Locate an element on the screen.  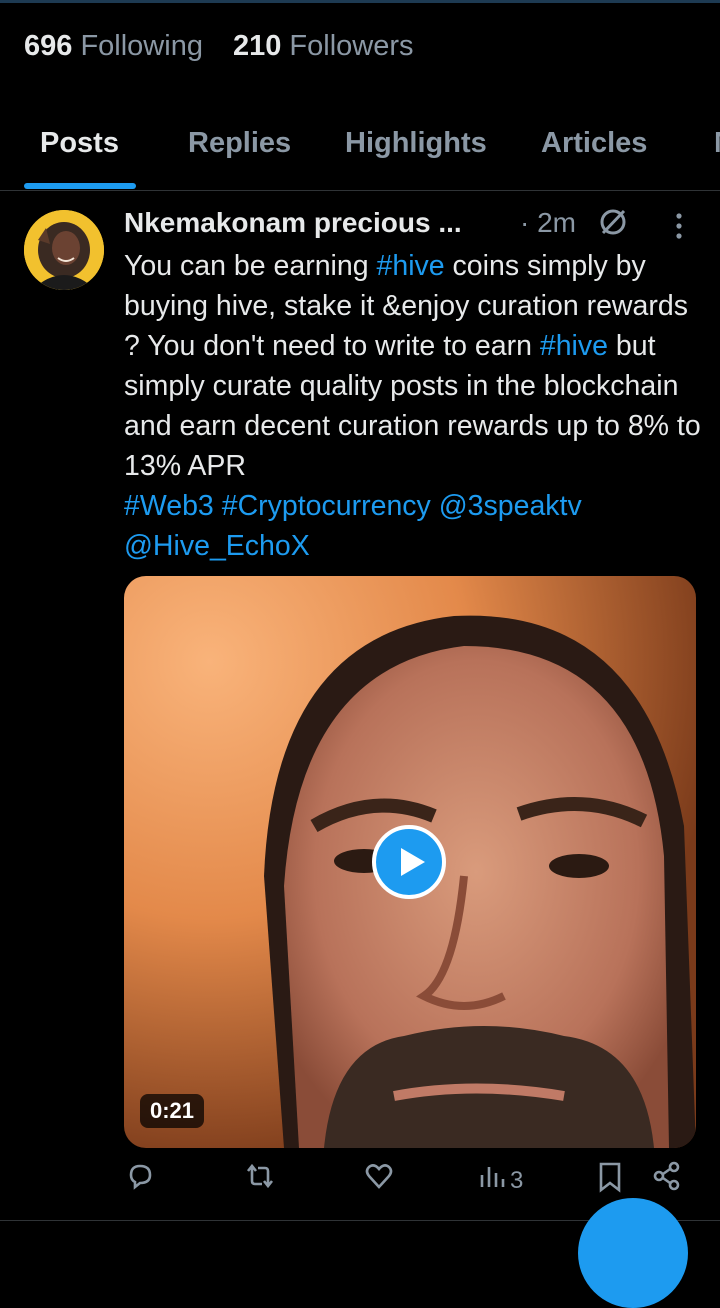
post-time: · 2m is located at coordinates (548, 223).